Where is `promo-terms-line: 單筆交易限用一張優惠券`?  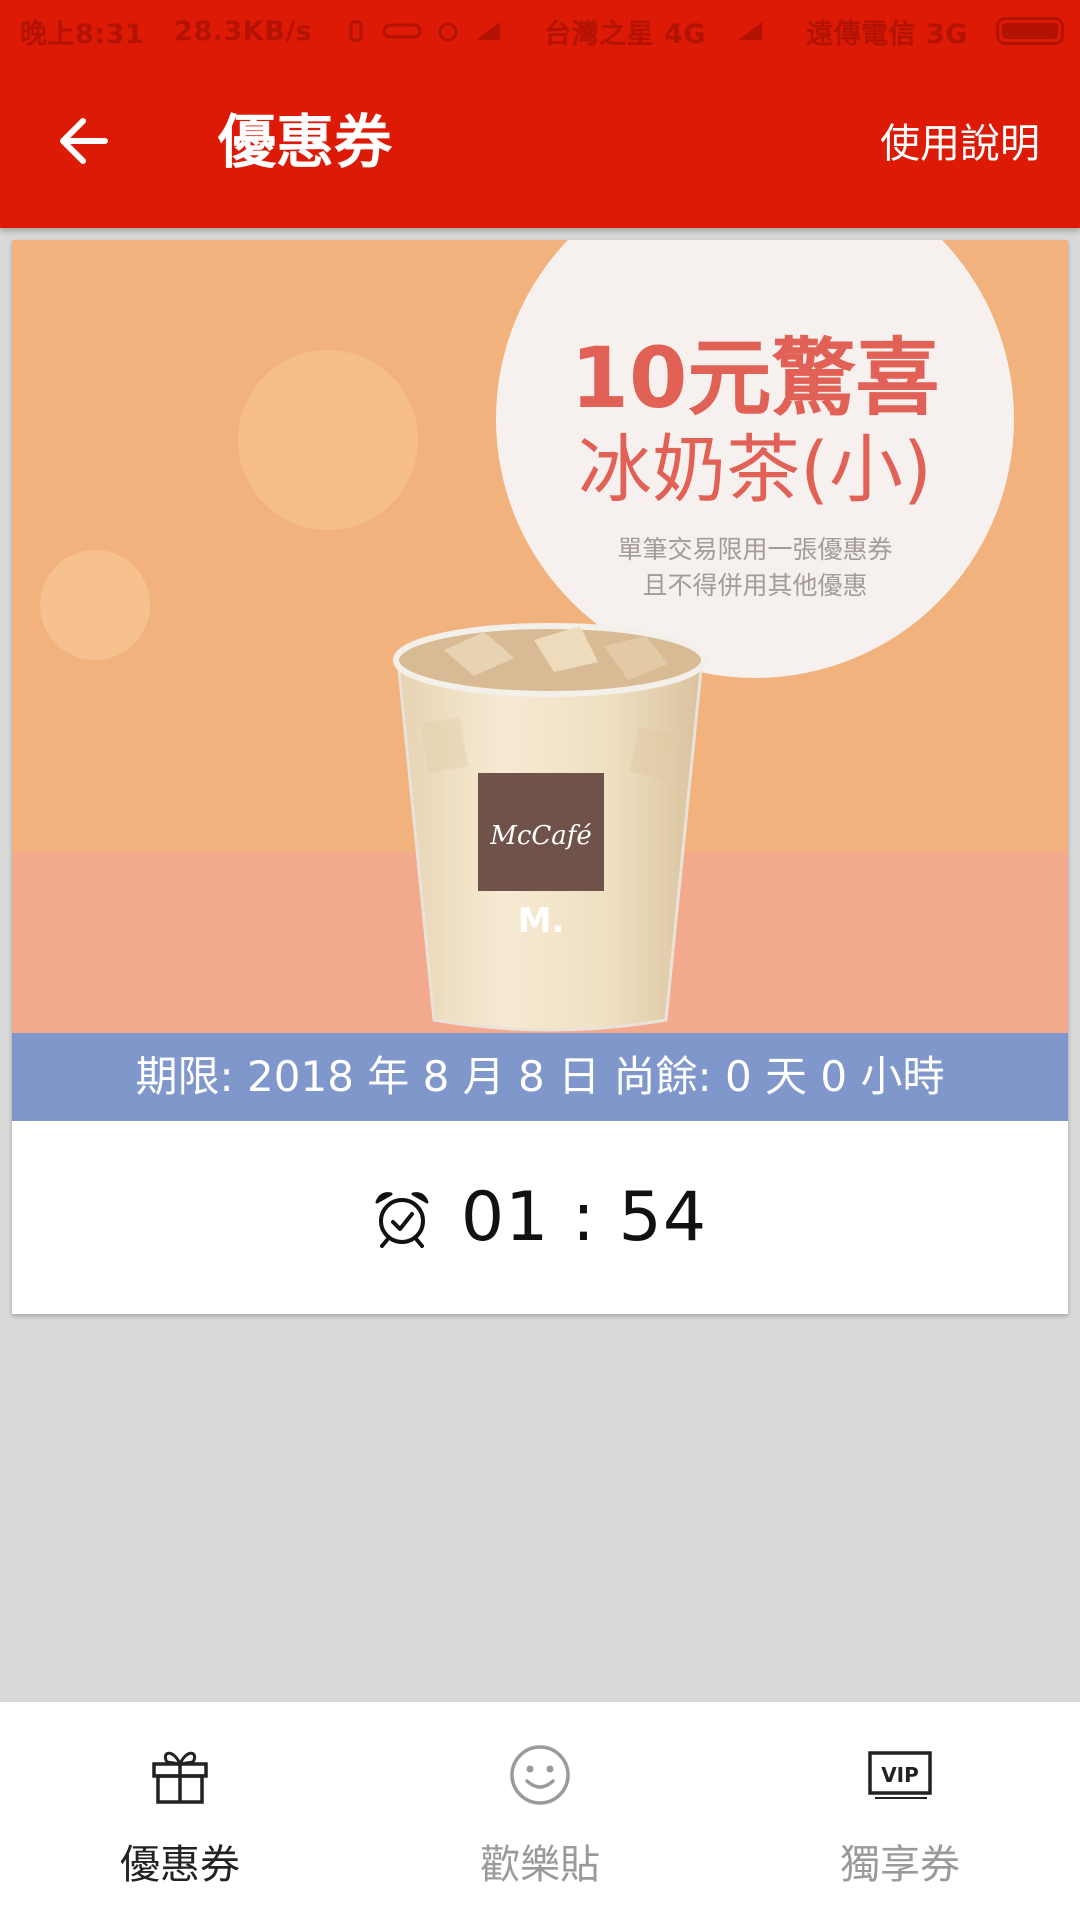 promo-terms-line: 單筆交易限用一張優惠券 is located at coordinates (755, 549).